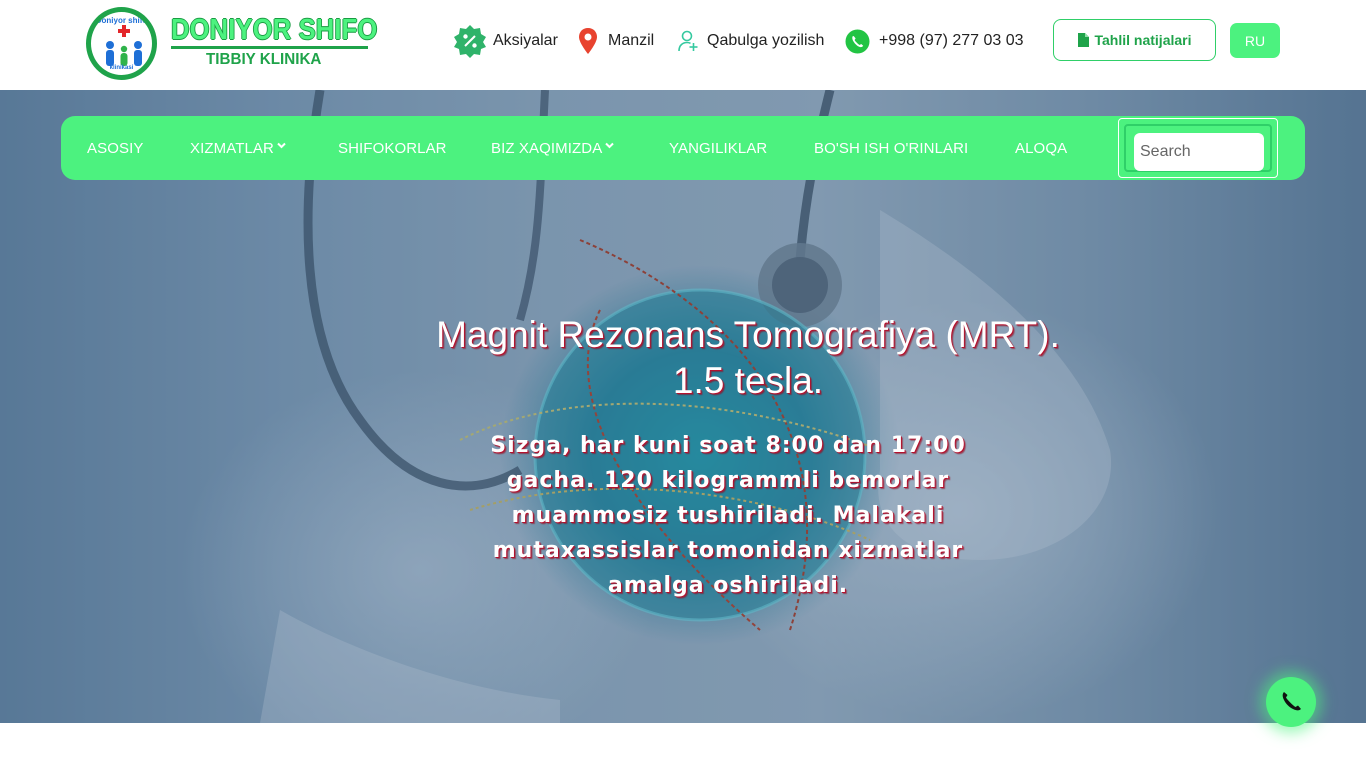 The image size is (1366, 768). I want to click on nav-item-home: ASOSIY, so click(115, 148).